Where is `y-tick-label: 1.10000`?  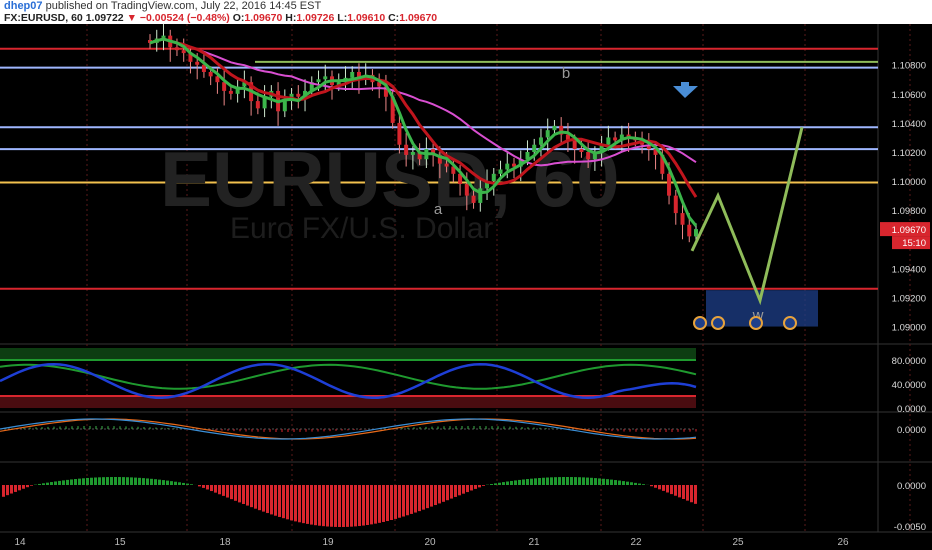
y-tick-label: 1.10000 is located at coordinates (909, 182).